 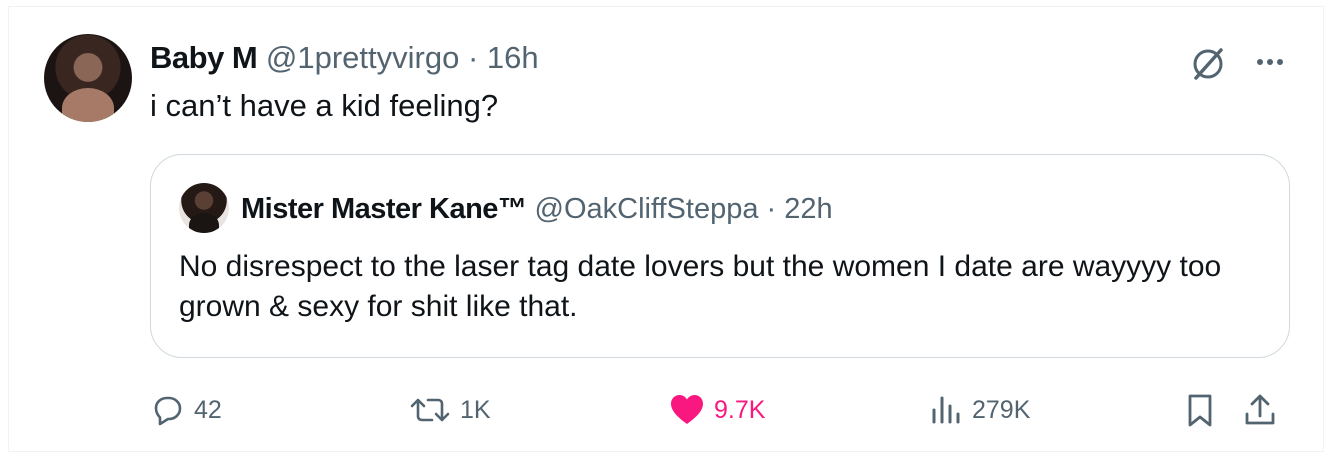 What do you see at coordinates (204, 208) in the screenshot?
I see `quoted-avatar` at bounding box center [204, 208].